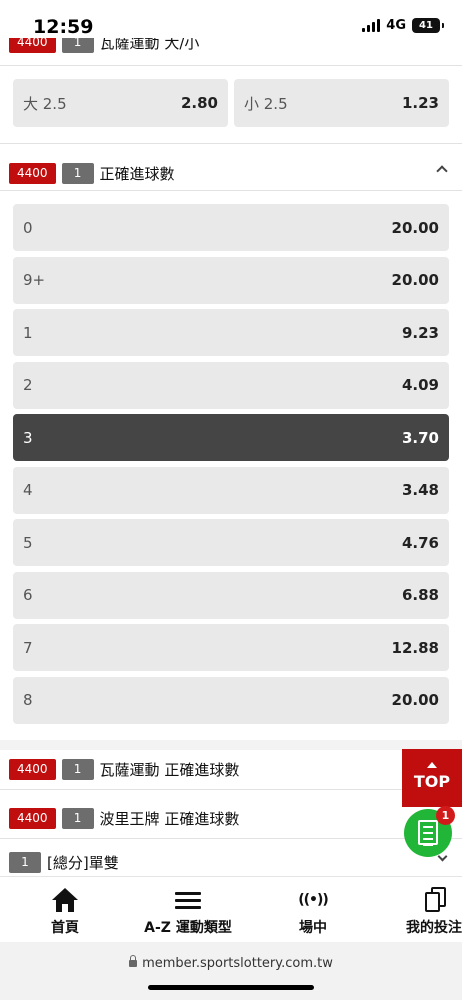 This screenshot has height=1000, width=462. Describe the element at coordinates (133, 961) in the screenshot. I see `lock-icon` at that location.